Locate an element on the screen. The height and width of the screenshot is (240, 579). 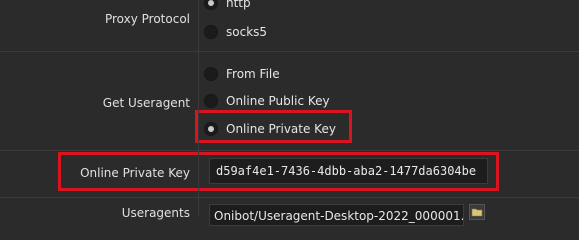
radio-label-http: http is located at coordinates (238, 5).